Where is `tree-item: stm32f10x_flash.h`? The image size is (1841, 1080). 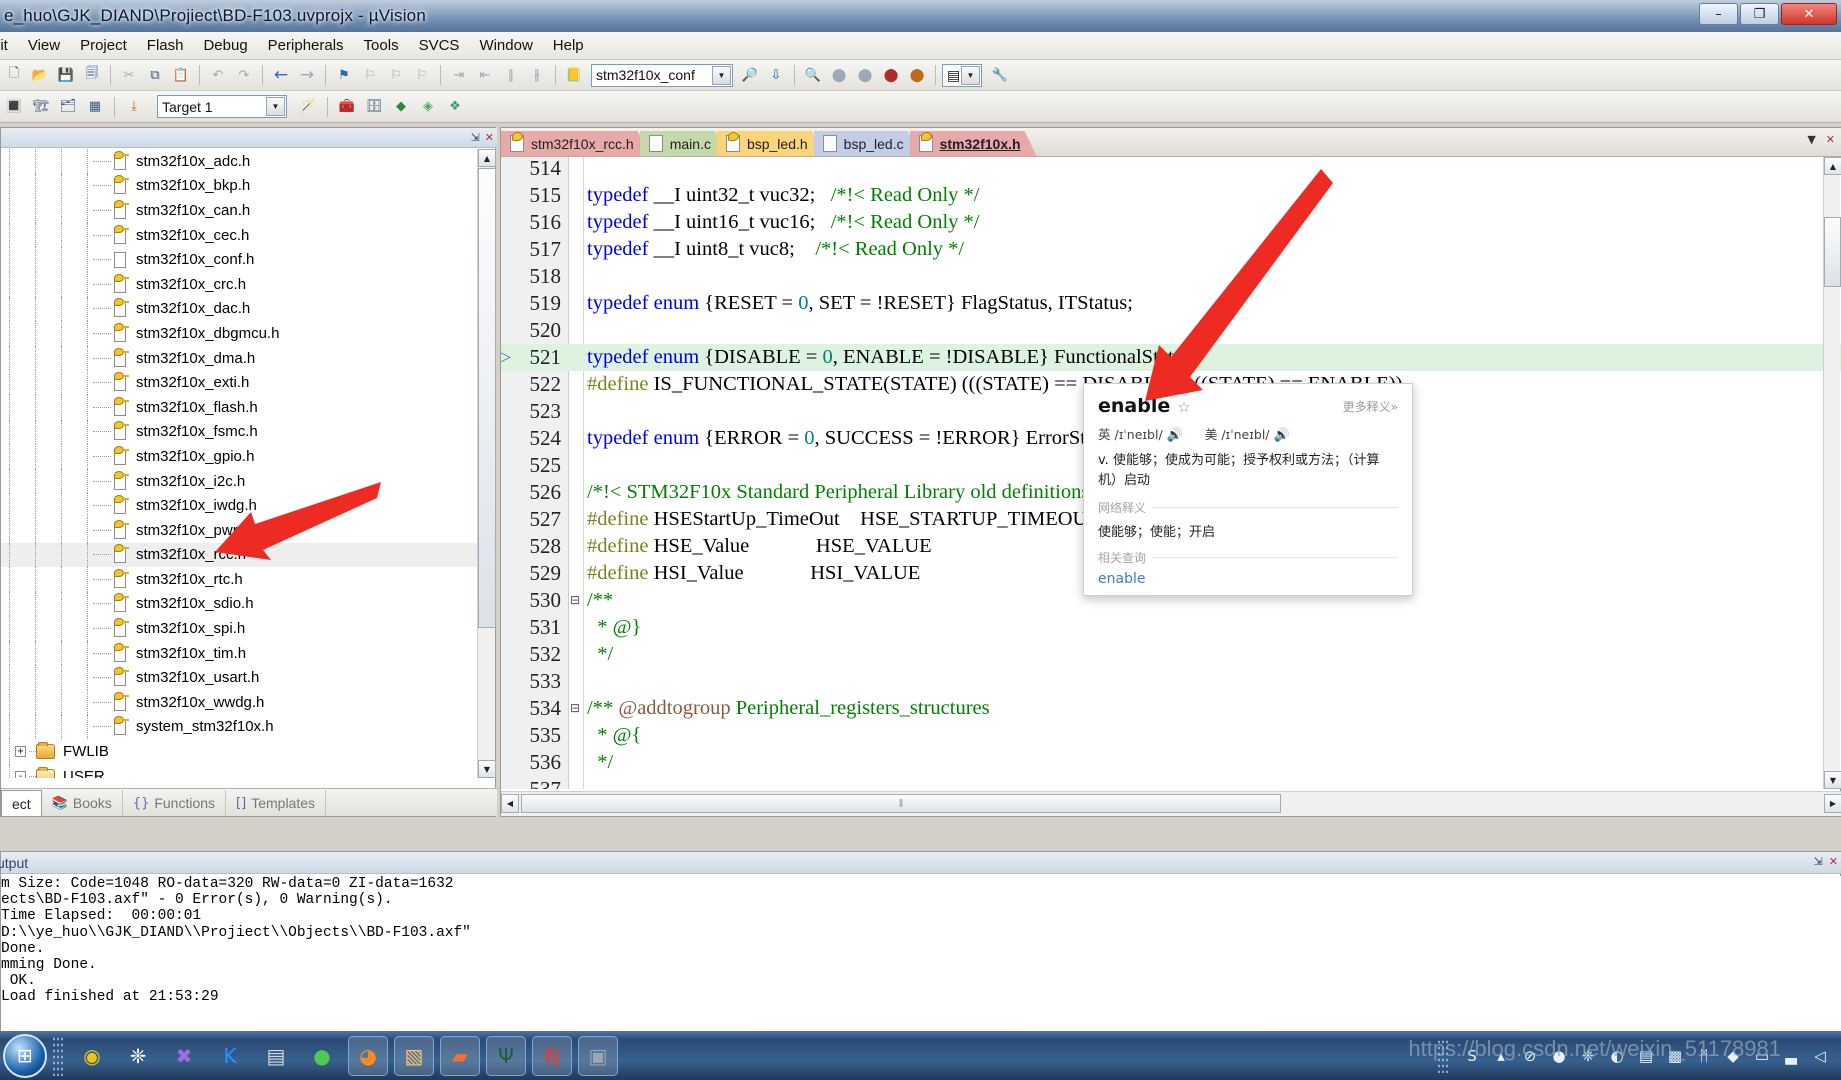 tree-item: stm32f10x_flash.h is located at coordinates (240, 407).